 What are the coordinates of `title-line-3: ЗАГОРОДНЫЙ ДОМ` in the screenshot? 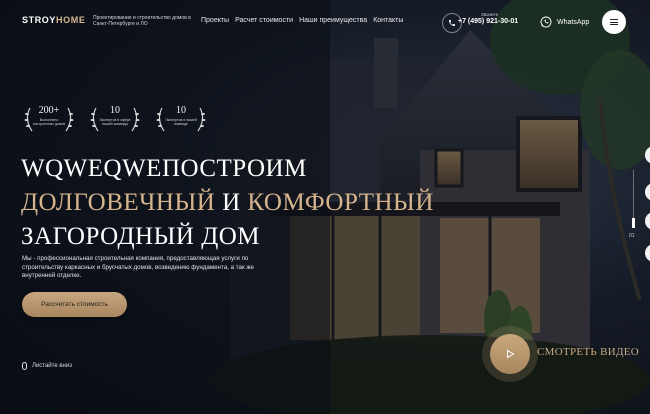 It's located at (141, 236).